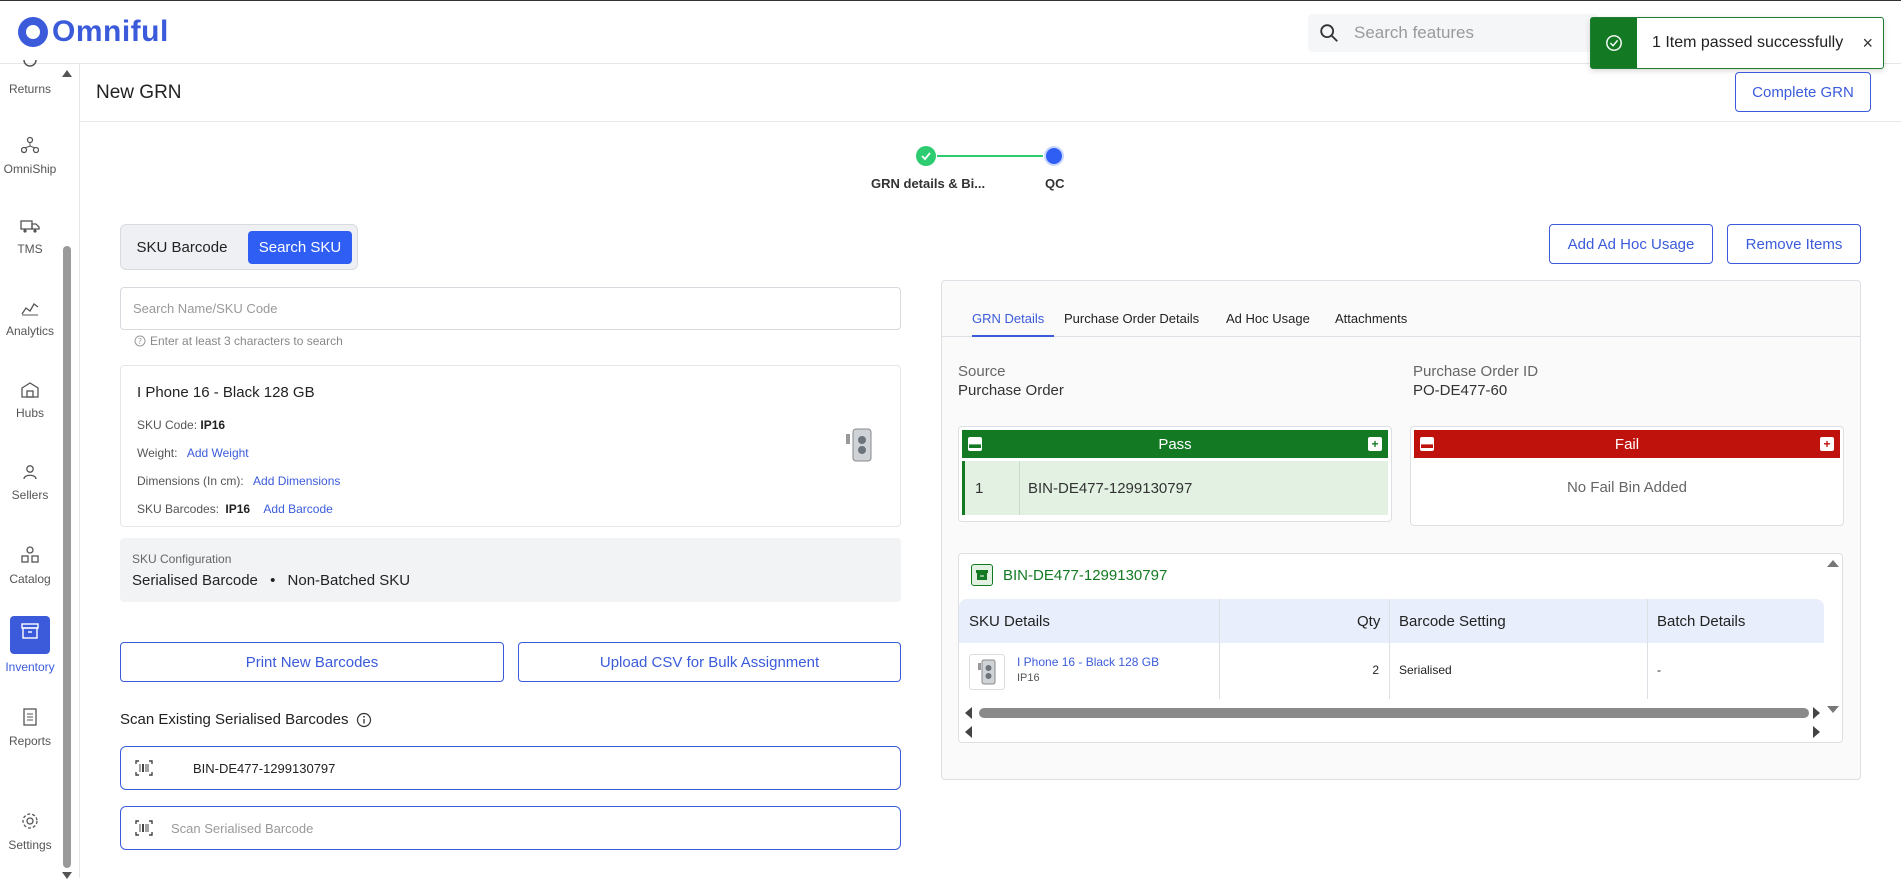 The width and height of the screenshot is (1901, 879). I want to click on scanned-barcode-input: BIN-DE477-1299130797, so click(510, 768).